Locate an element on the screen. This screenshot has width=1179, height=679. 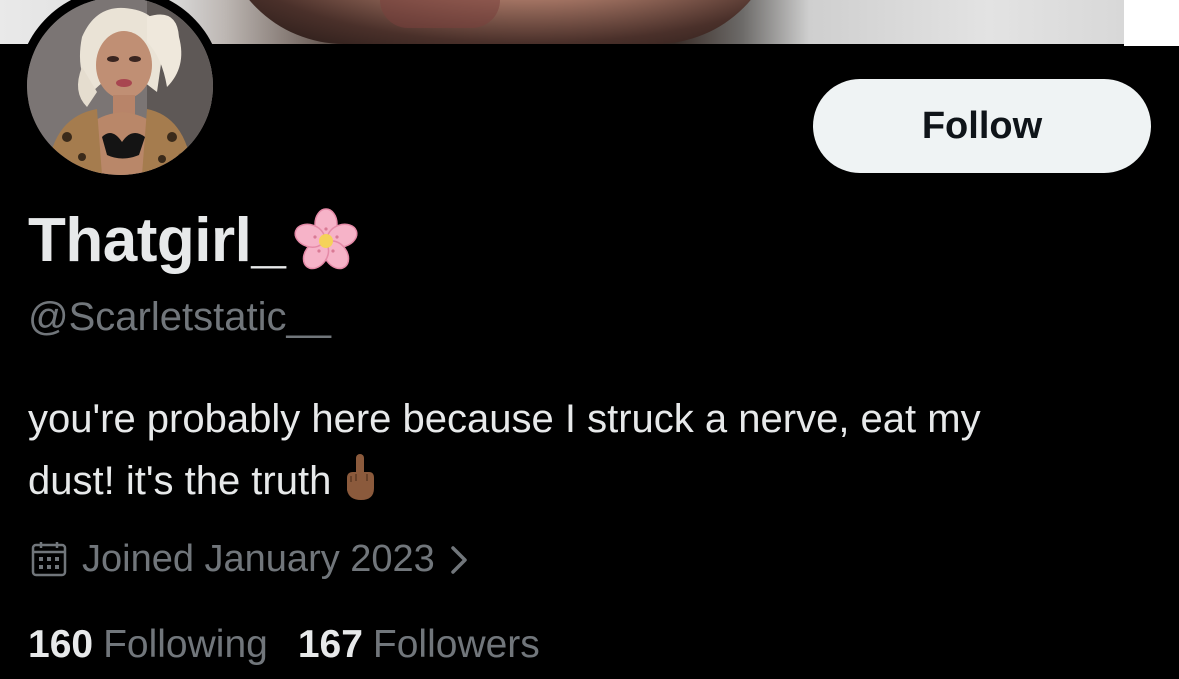
display-name: Thatgirl_ is located at coordinates (194, 241).